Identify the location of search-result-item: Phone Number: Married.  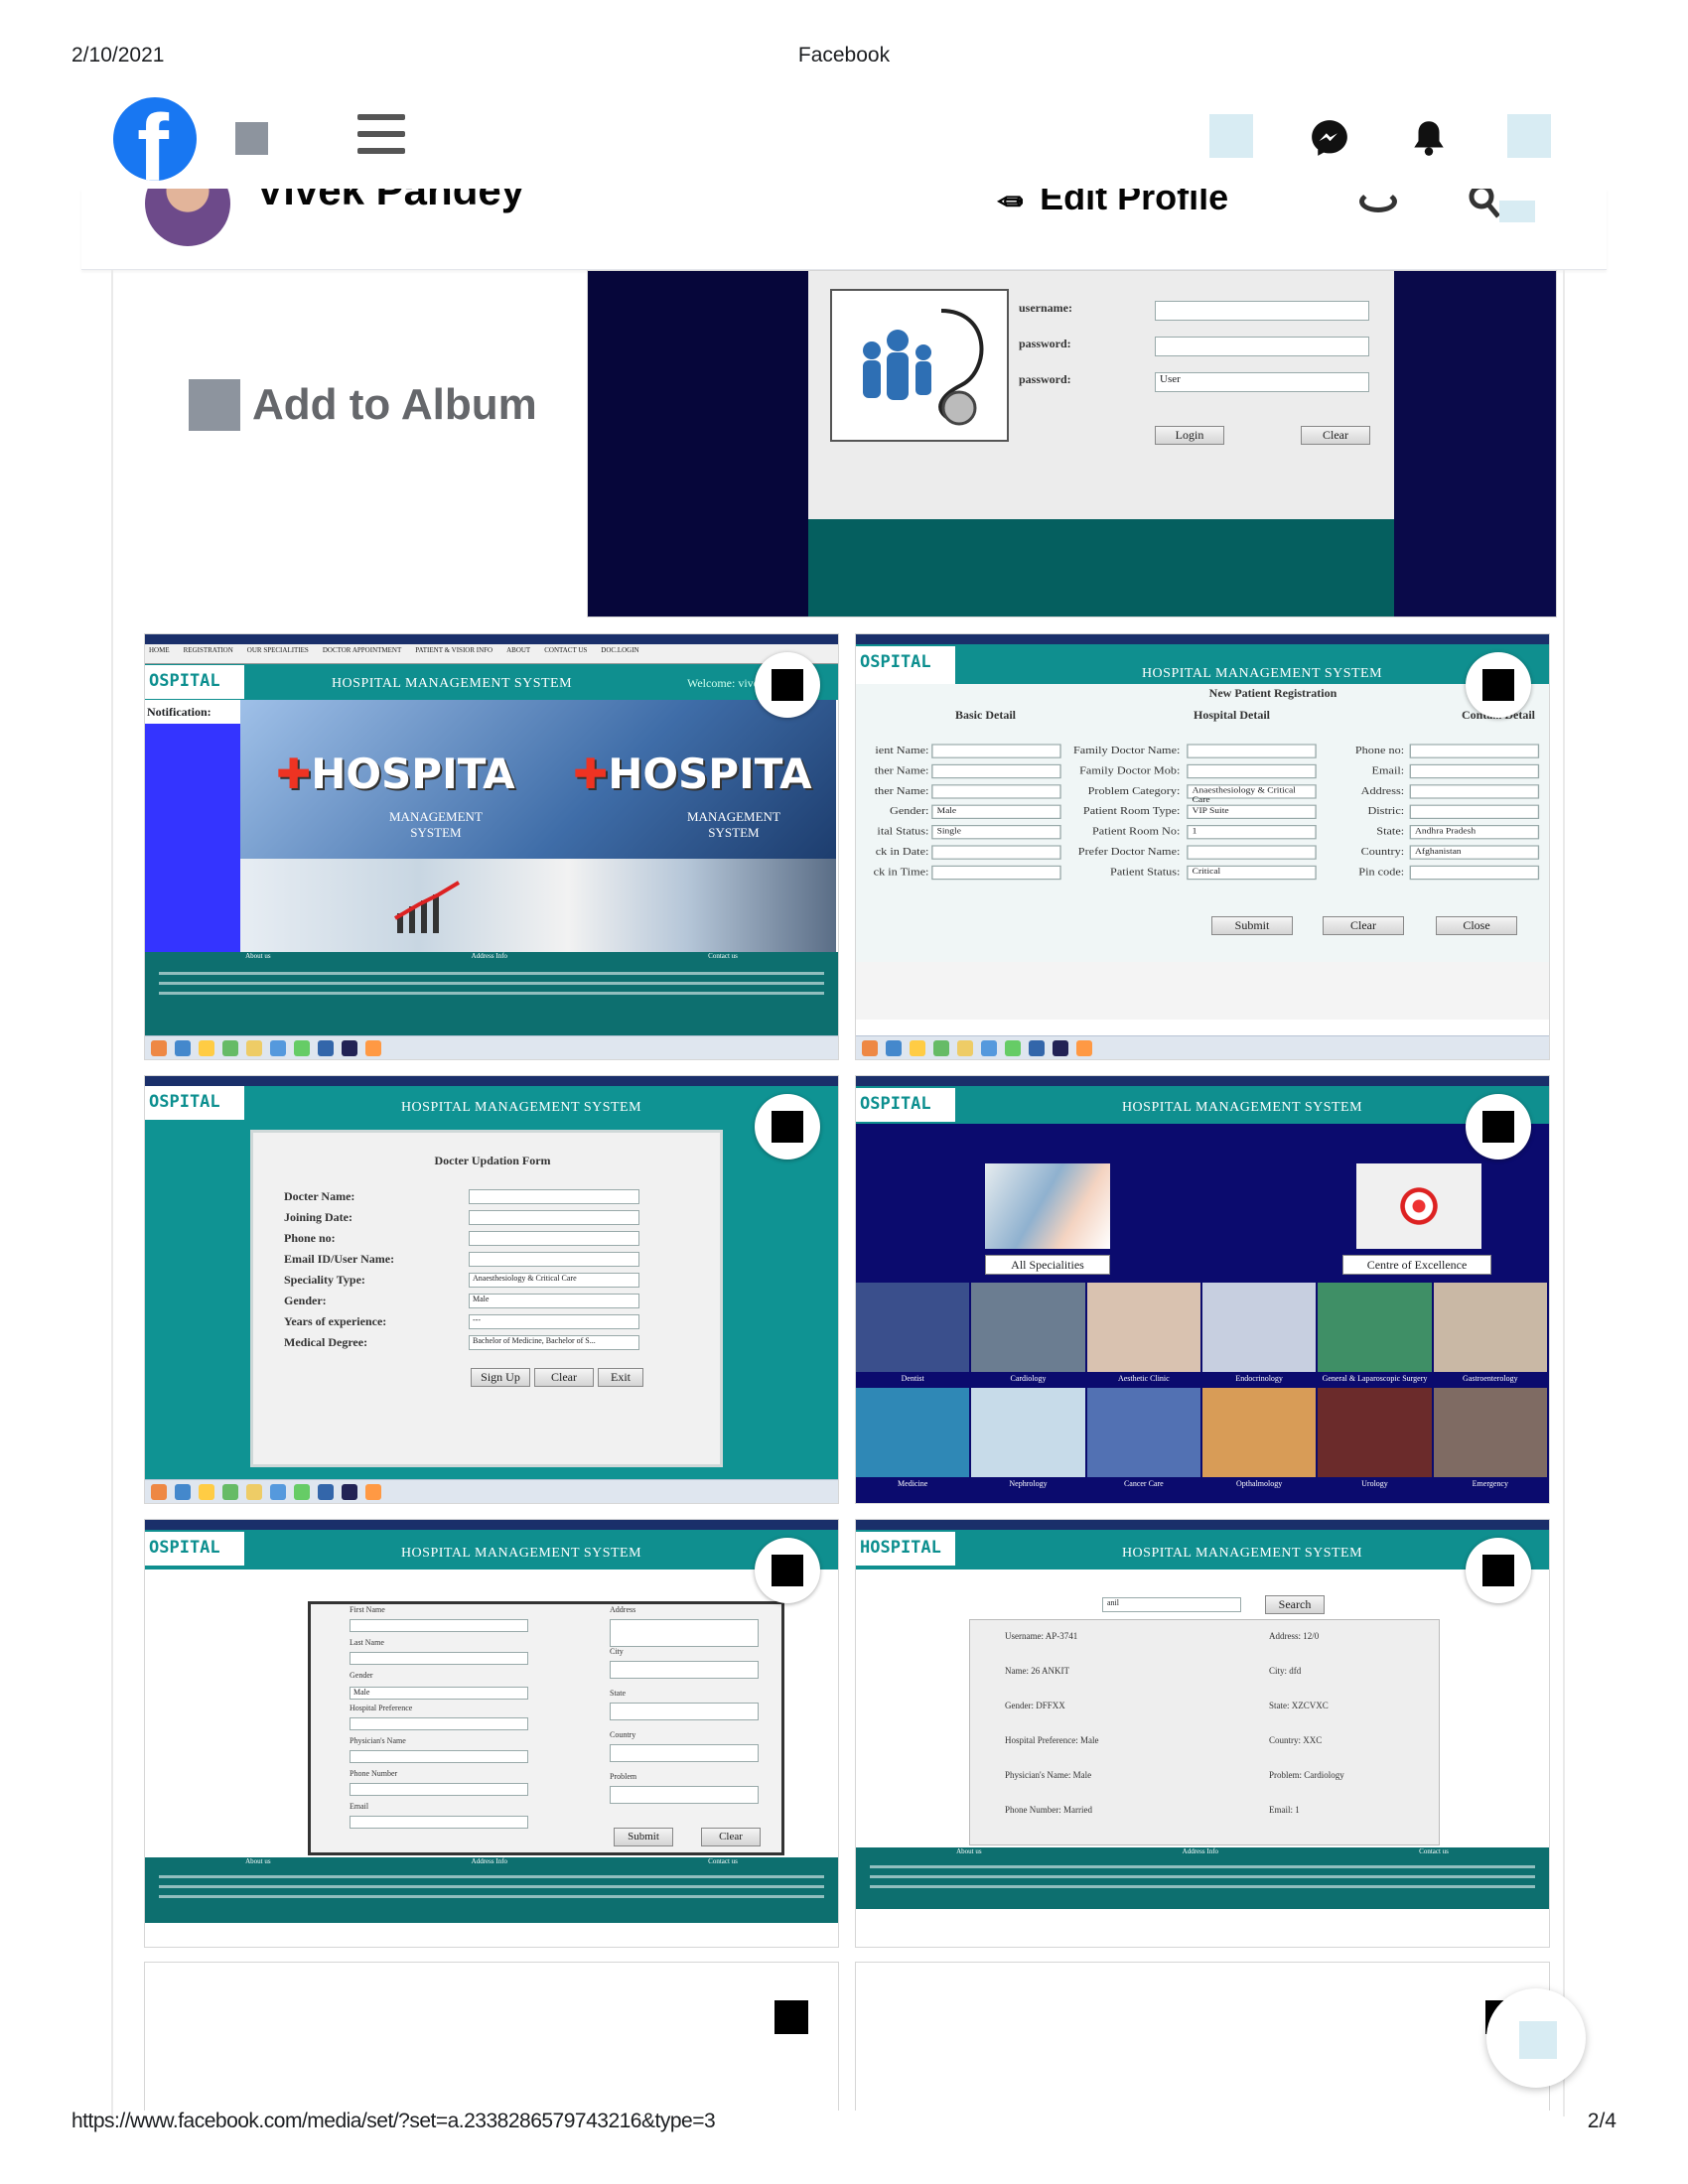
(1048, 1810).